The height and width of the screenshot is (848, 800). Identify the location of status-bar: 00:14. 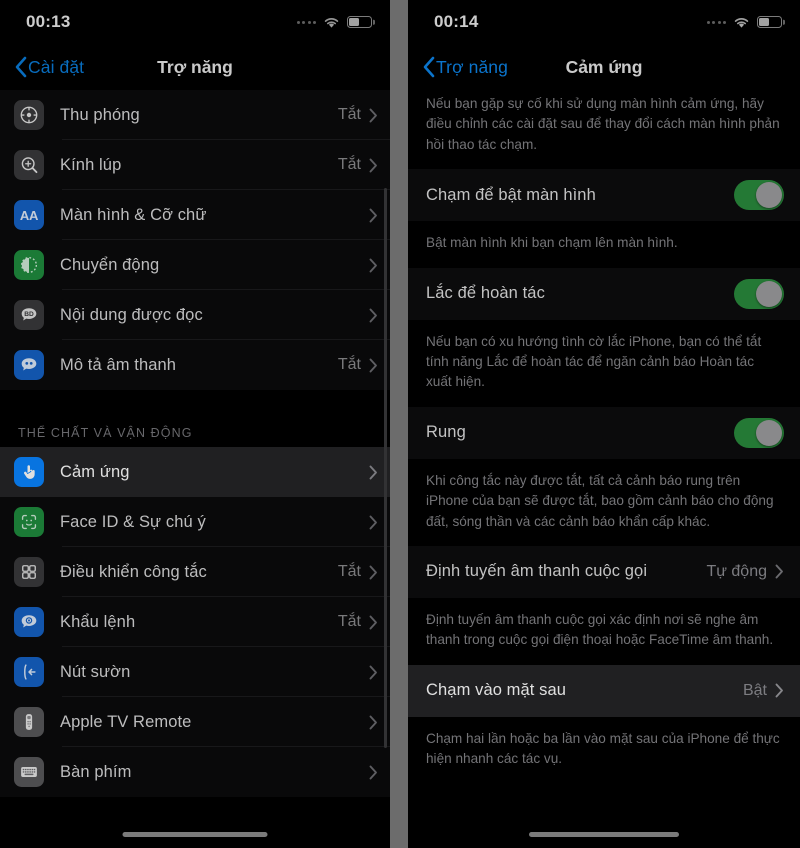
(604, 22).